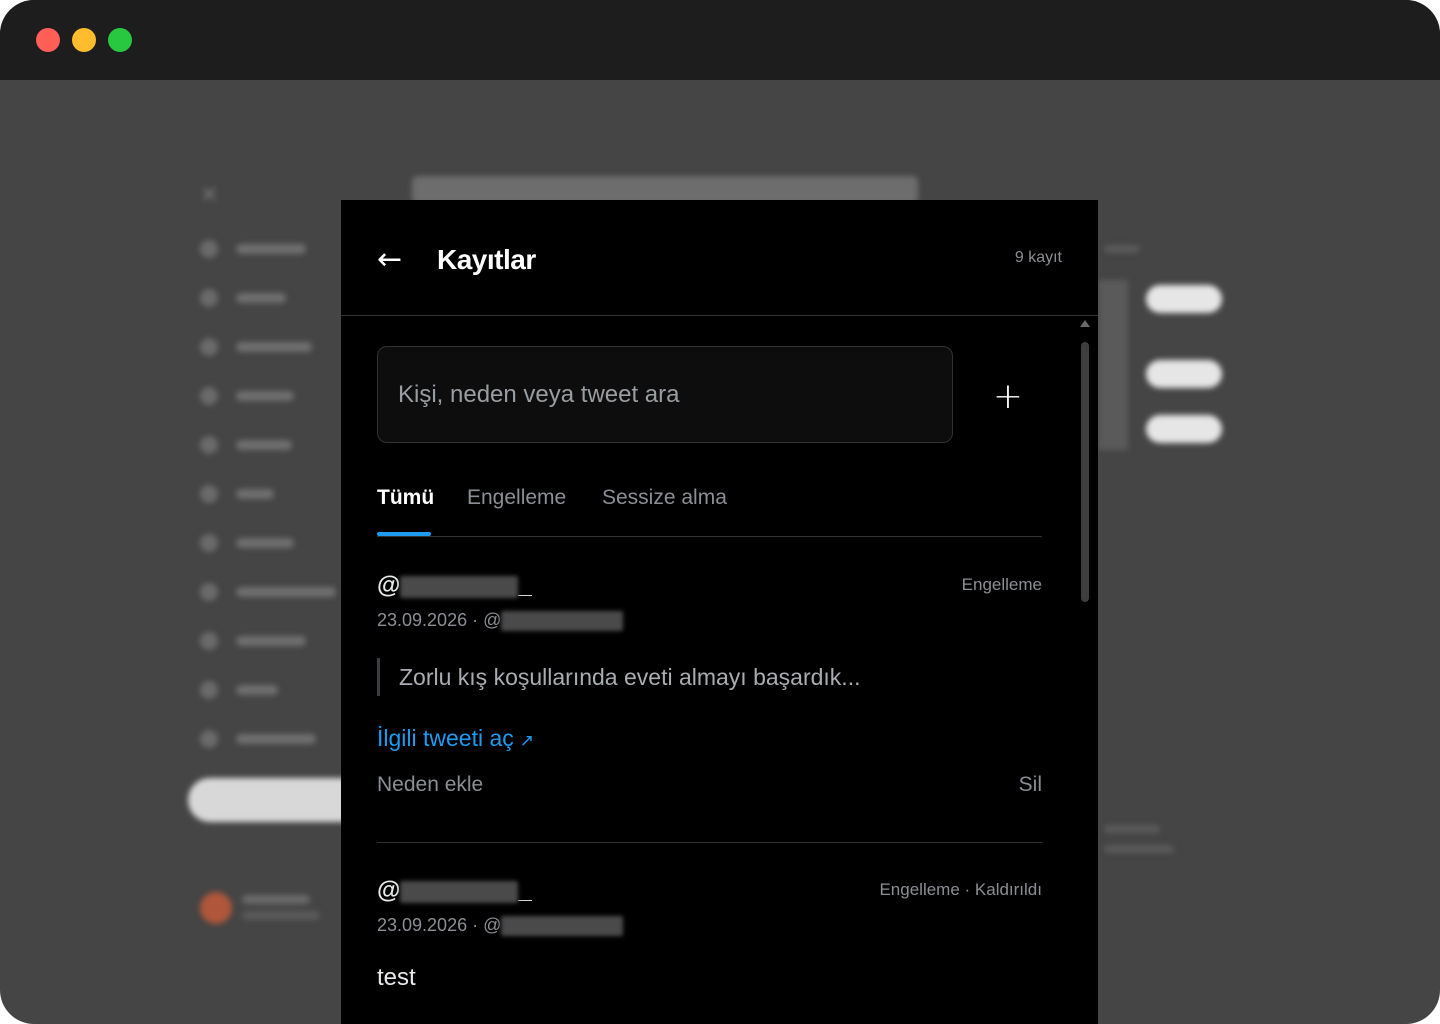 Image resolution: width=1440 pixels, height=1024 pixels. Describe the element at coordinates (281, 915) in the screenshot. I see `background-userhandle` at that location.